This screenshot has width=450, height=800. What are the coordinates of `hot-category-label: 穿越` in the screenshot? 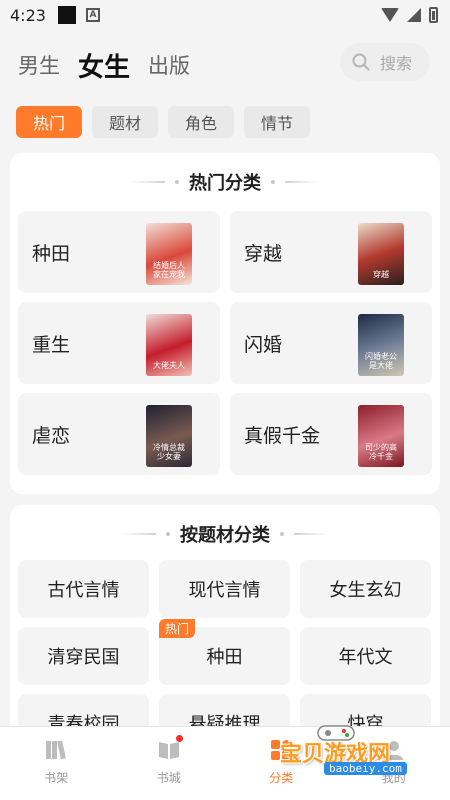 It's located at (263, 253).